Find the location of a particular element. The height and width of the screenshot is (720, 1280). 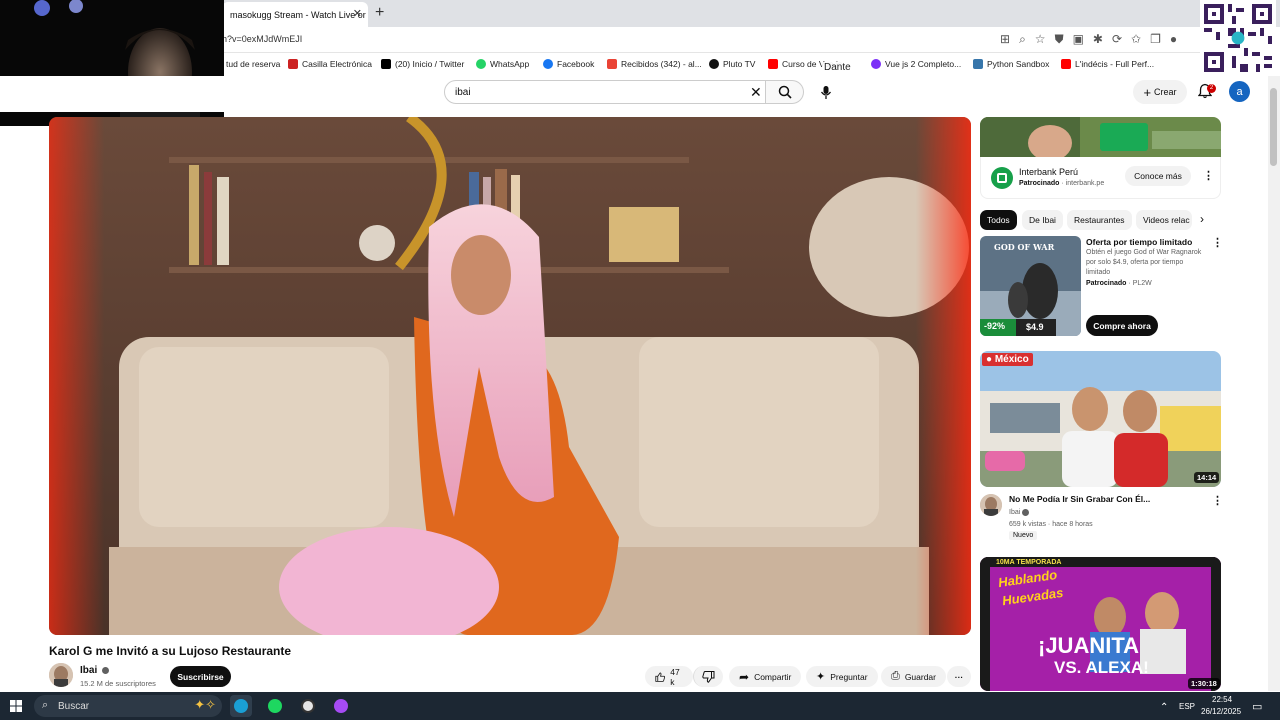

avatar-letter: a is located at coordinates (1239, 91).